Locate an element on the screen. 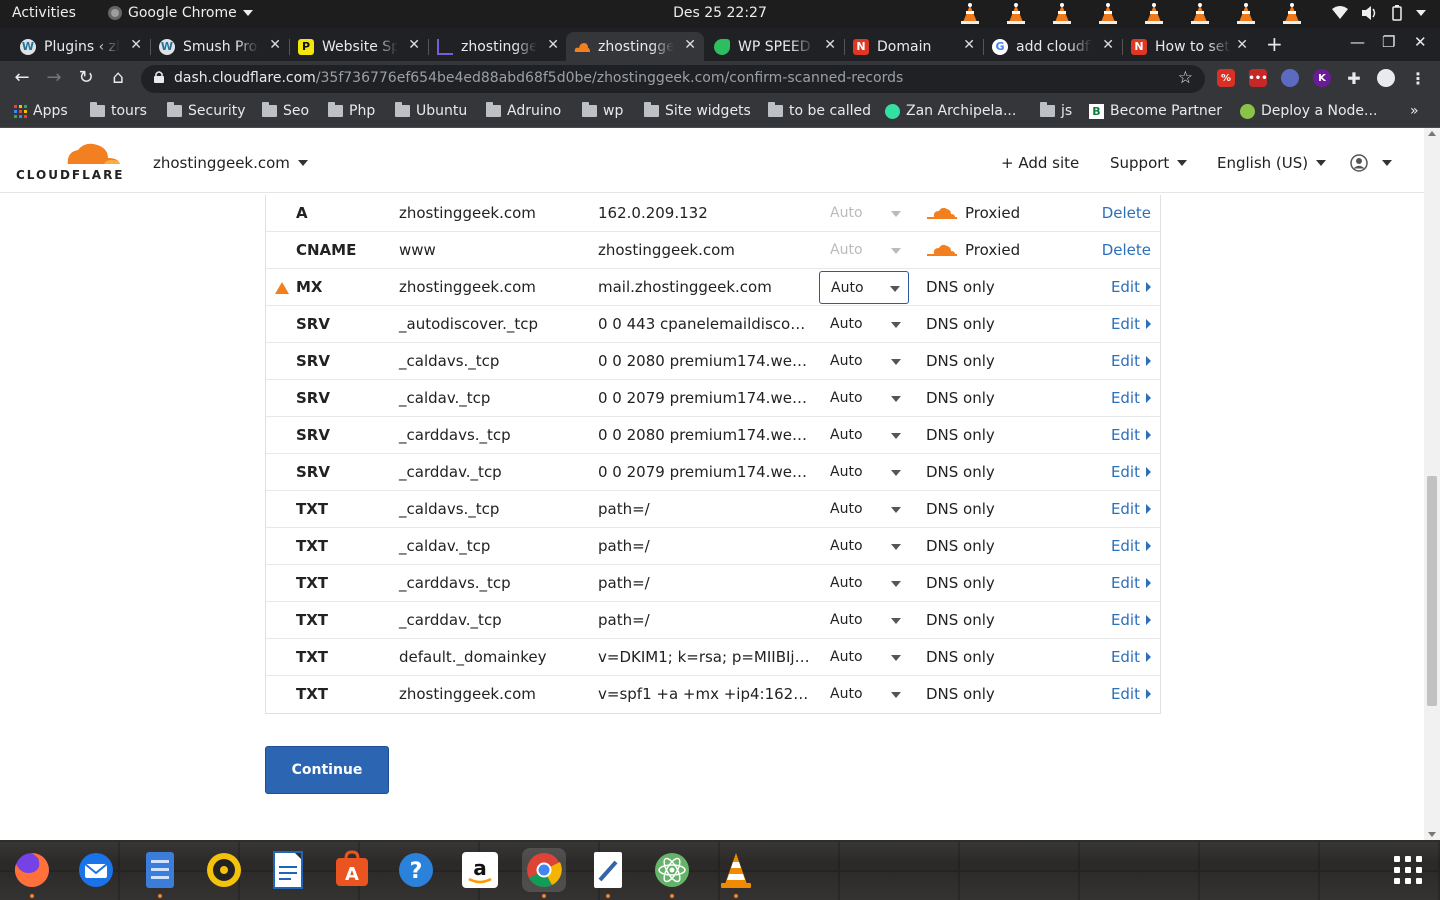  maximize-icon: ❐ is located at coordinates (1388, 42).